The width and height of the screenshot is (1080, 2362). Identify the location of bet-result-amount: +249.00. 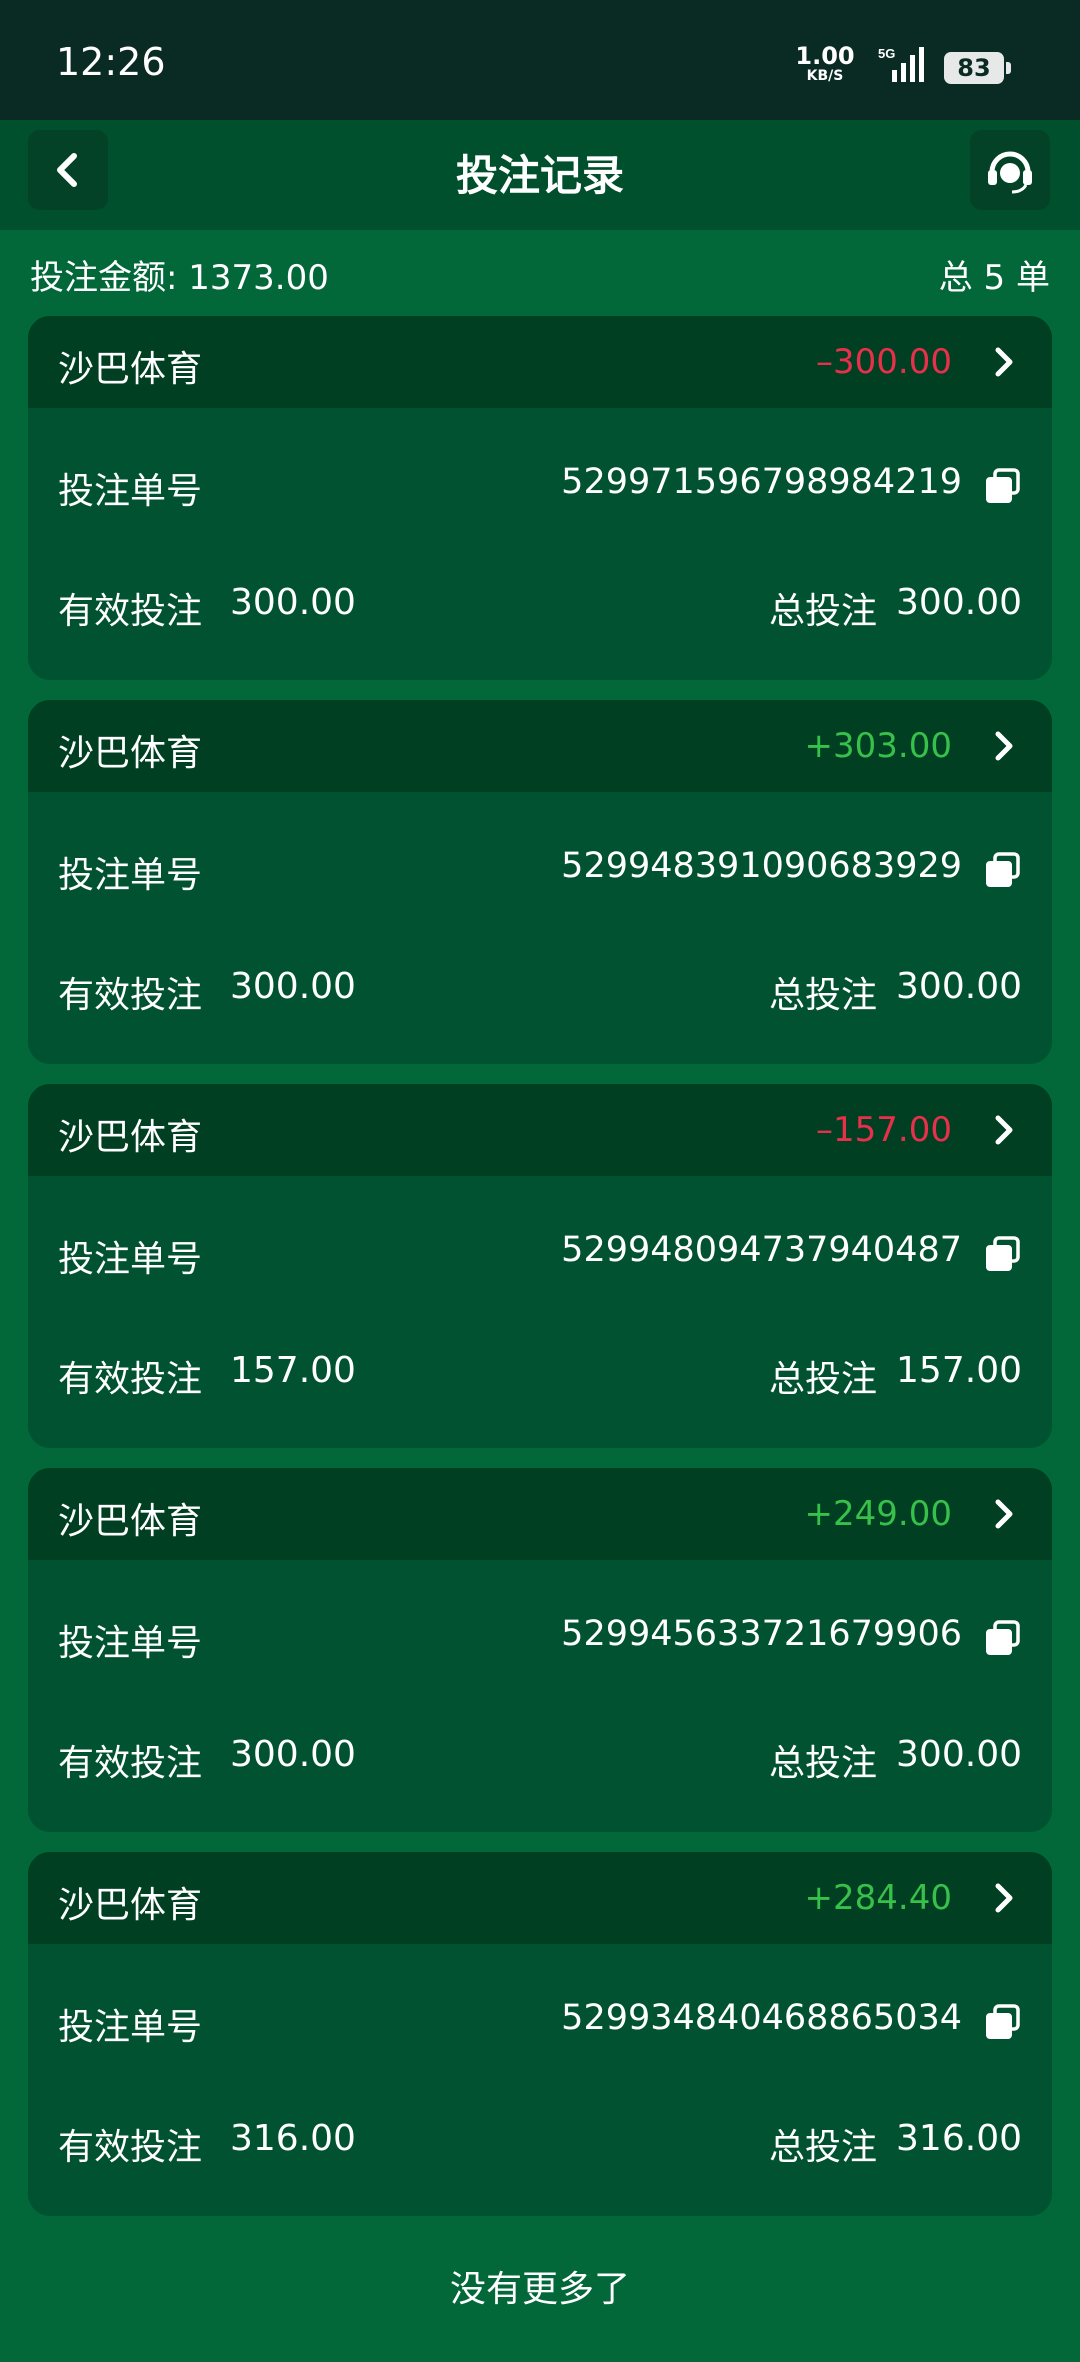
(878, 1514).